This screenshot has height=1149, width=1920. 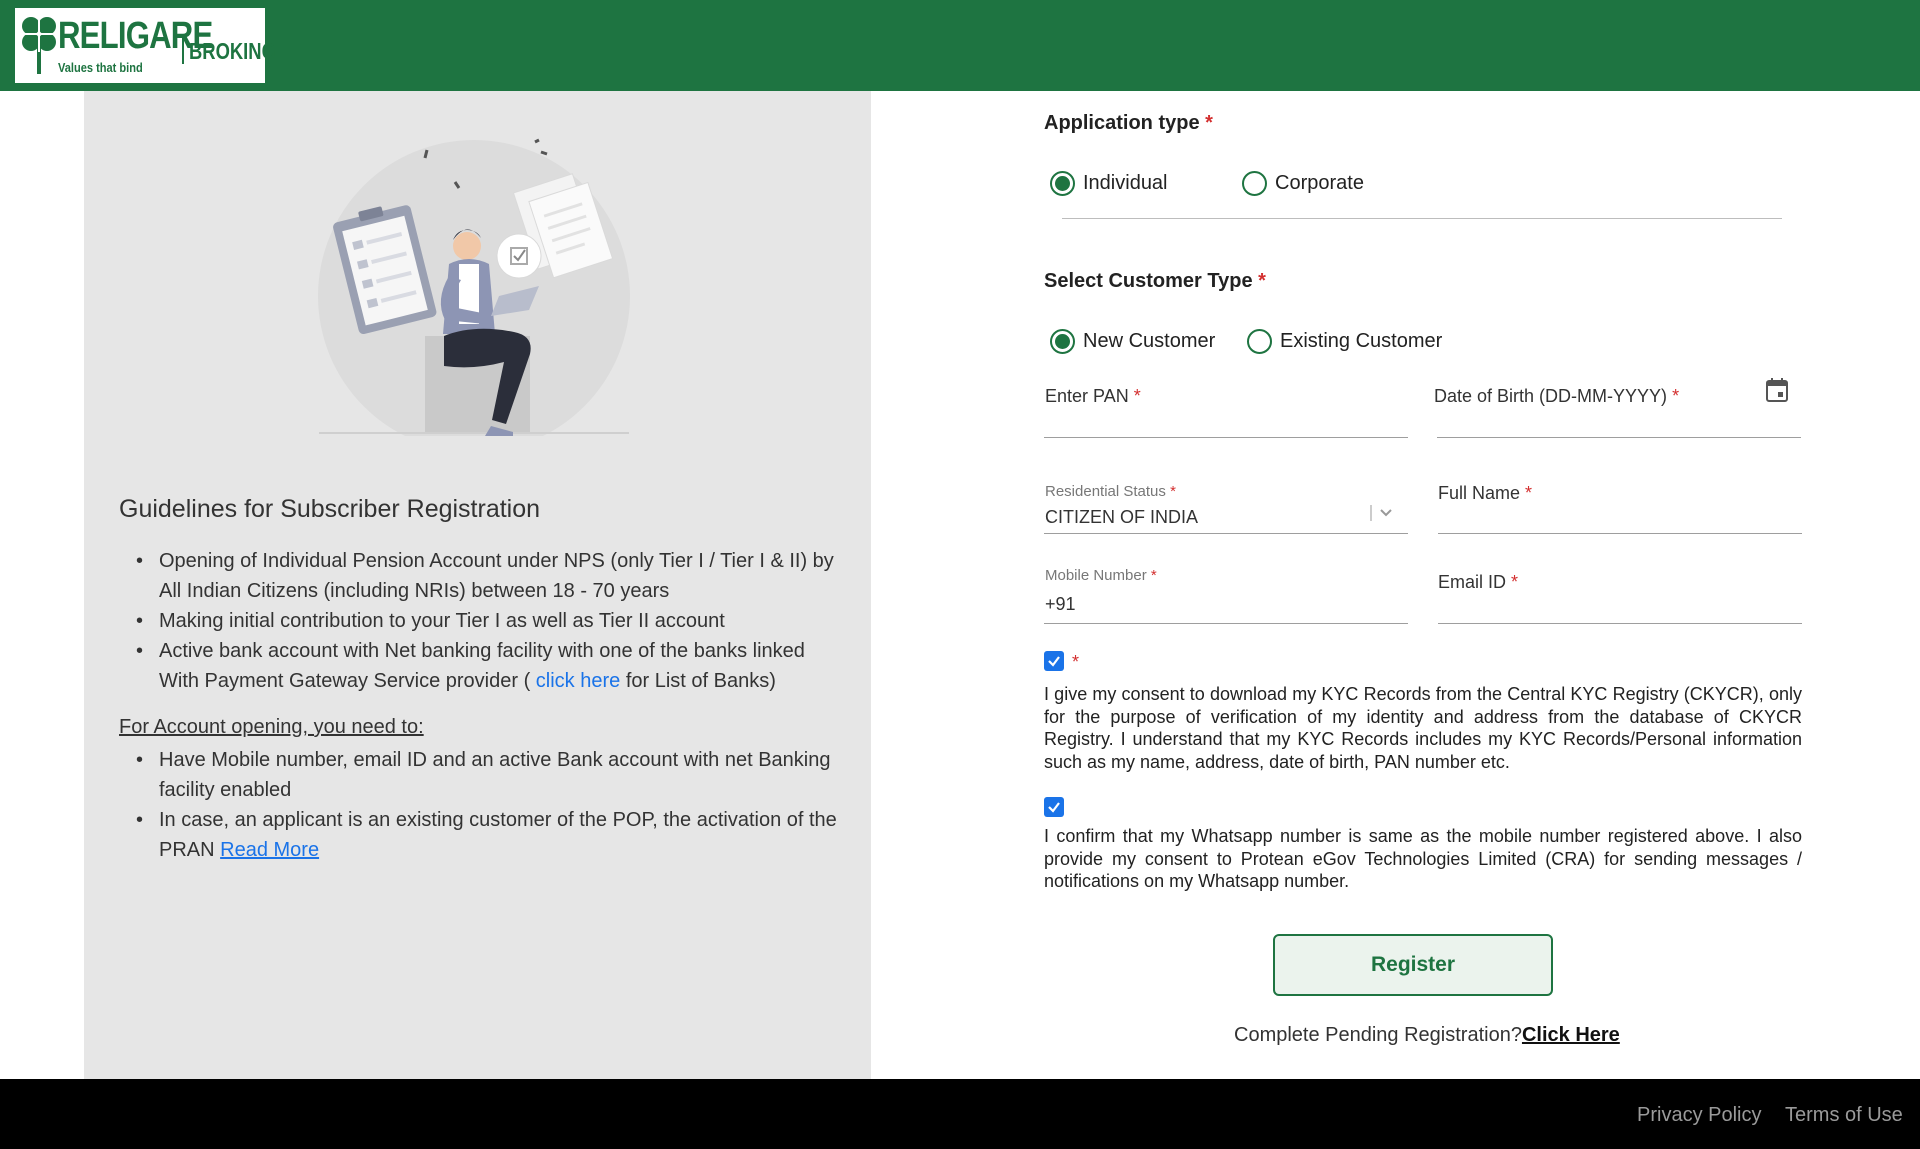 What do you see at coordinates (1844, 1115) in the screenshot?
I see `terms-of-use-link: Terms of Use` at bounding box center [1844, 1115].